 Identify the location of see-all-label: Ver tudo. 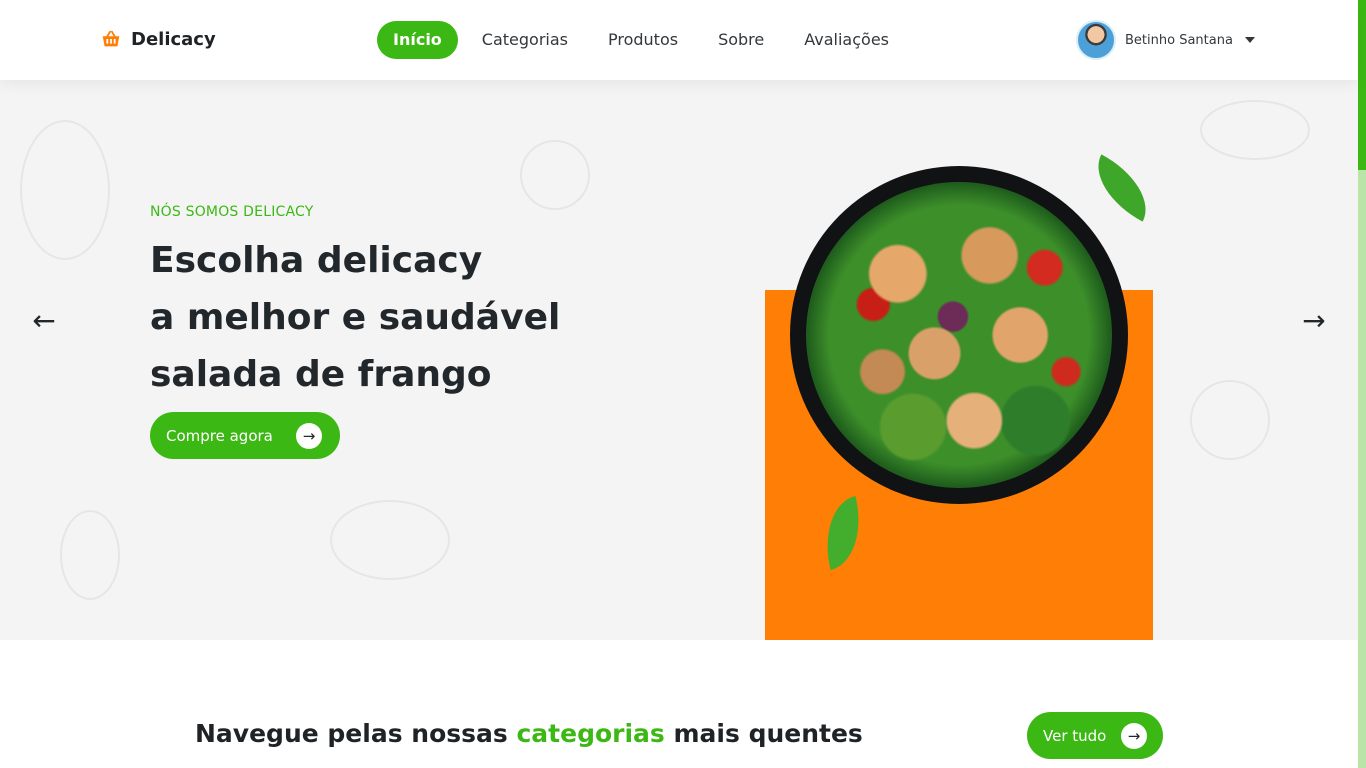
(1075, 735).